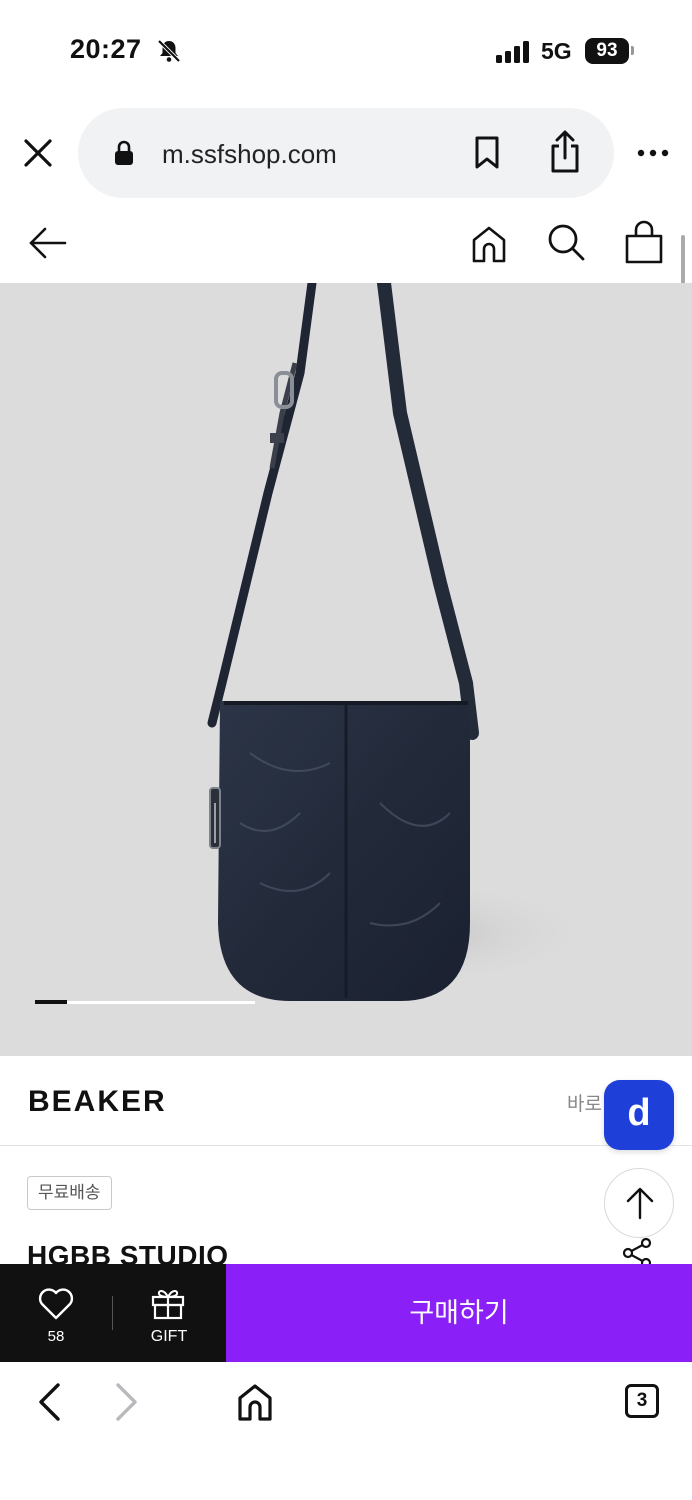 The height and width of the screenshot is (1500, 692). I want to click on buy-button: 구매하기, so click(459, 1313).